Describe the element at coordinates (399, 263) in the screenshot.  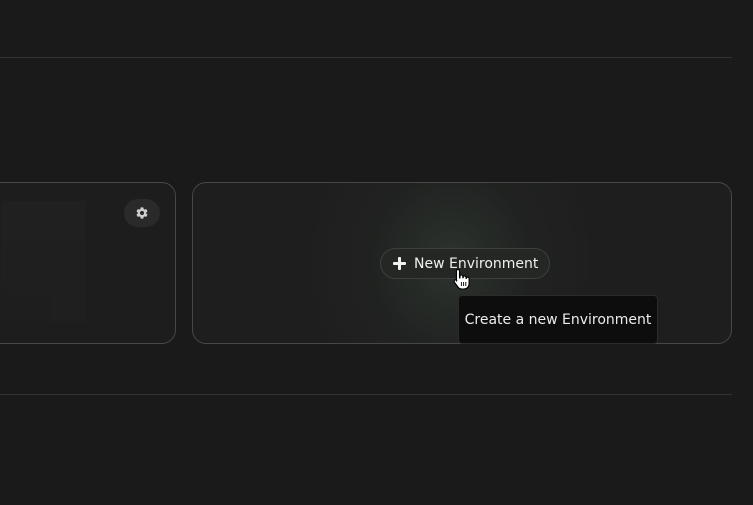
I see `plus-icon` at that location.